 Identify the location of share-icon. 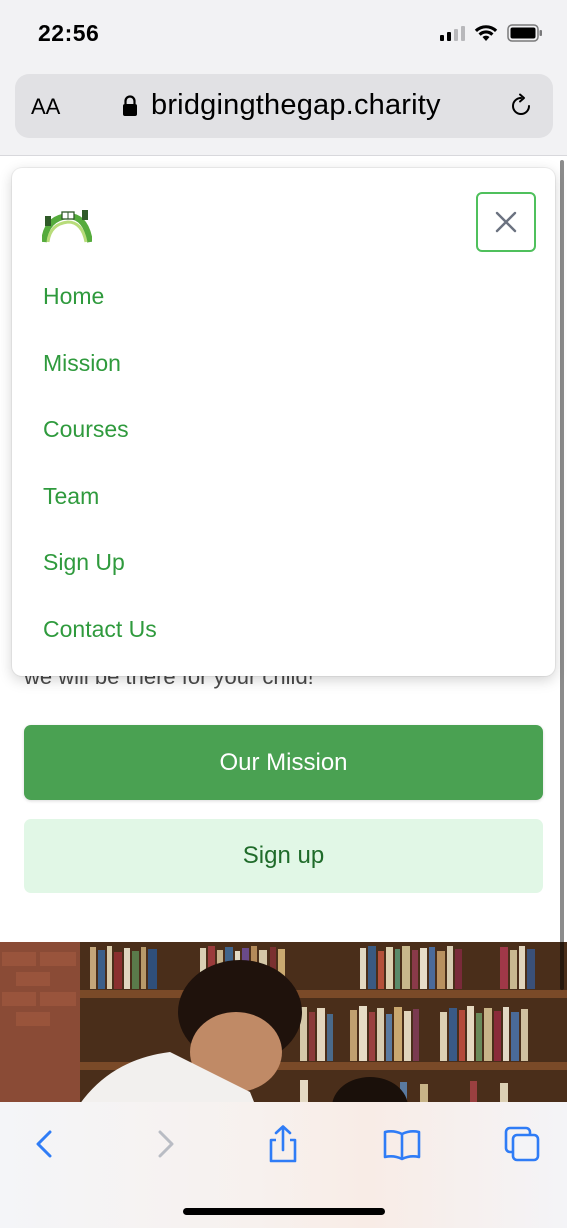
(283, 1144).